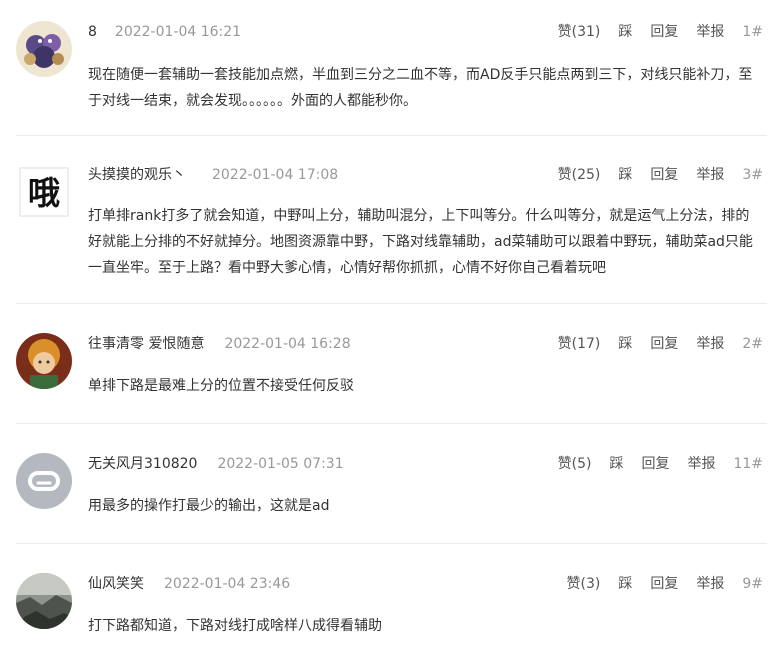 The width and height of the screenshot is (773, 651). I want to click on comment-actions: 赞(17) 踩 回复 举报 2#, so click(660, 344).